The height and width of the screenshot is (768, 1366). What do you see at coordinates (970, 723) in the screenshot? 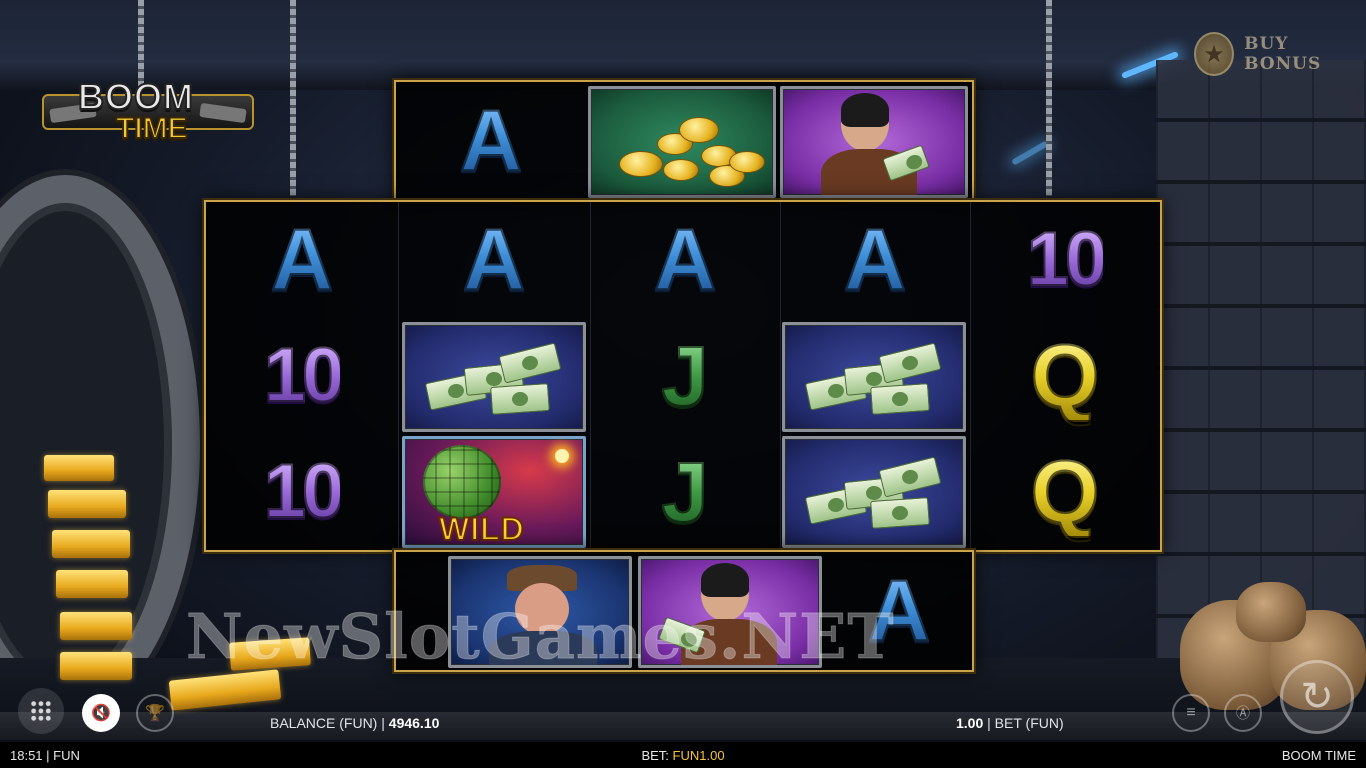
I see `bet-value: 1.00` at bounding box center [970, 723].